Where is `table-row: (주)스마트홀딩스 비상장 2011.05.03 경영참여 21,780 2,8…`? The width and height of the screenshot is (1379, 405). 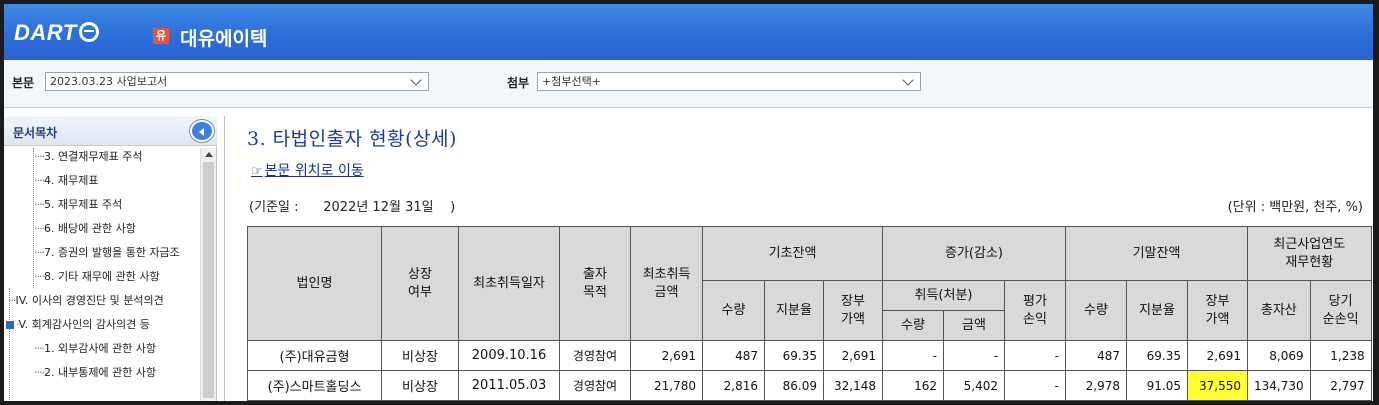 table-row: (주)스마트홀딩스 비상장 2011.05.03 경영참여 21,780 2,8… is located at coordinates (809, 385).